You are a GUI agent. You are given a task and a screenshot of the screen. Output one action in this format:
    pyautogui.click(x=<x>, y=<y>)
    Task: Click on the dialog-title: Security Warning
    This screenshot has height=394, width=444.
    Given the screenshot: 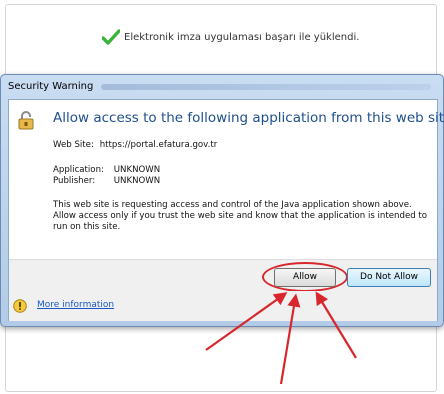 What is the action you would take?
    pyautogui.click(x=51, y=86)
    